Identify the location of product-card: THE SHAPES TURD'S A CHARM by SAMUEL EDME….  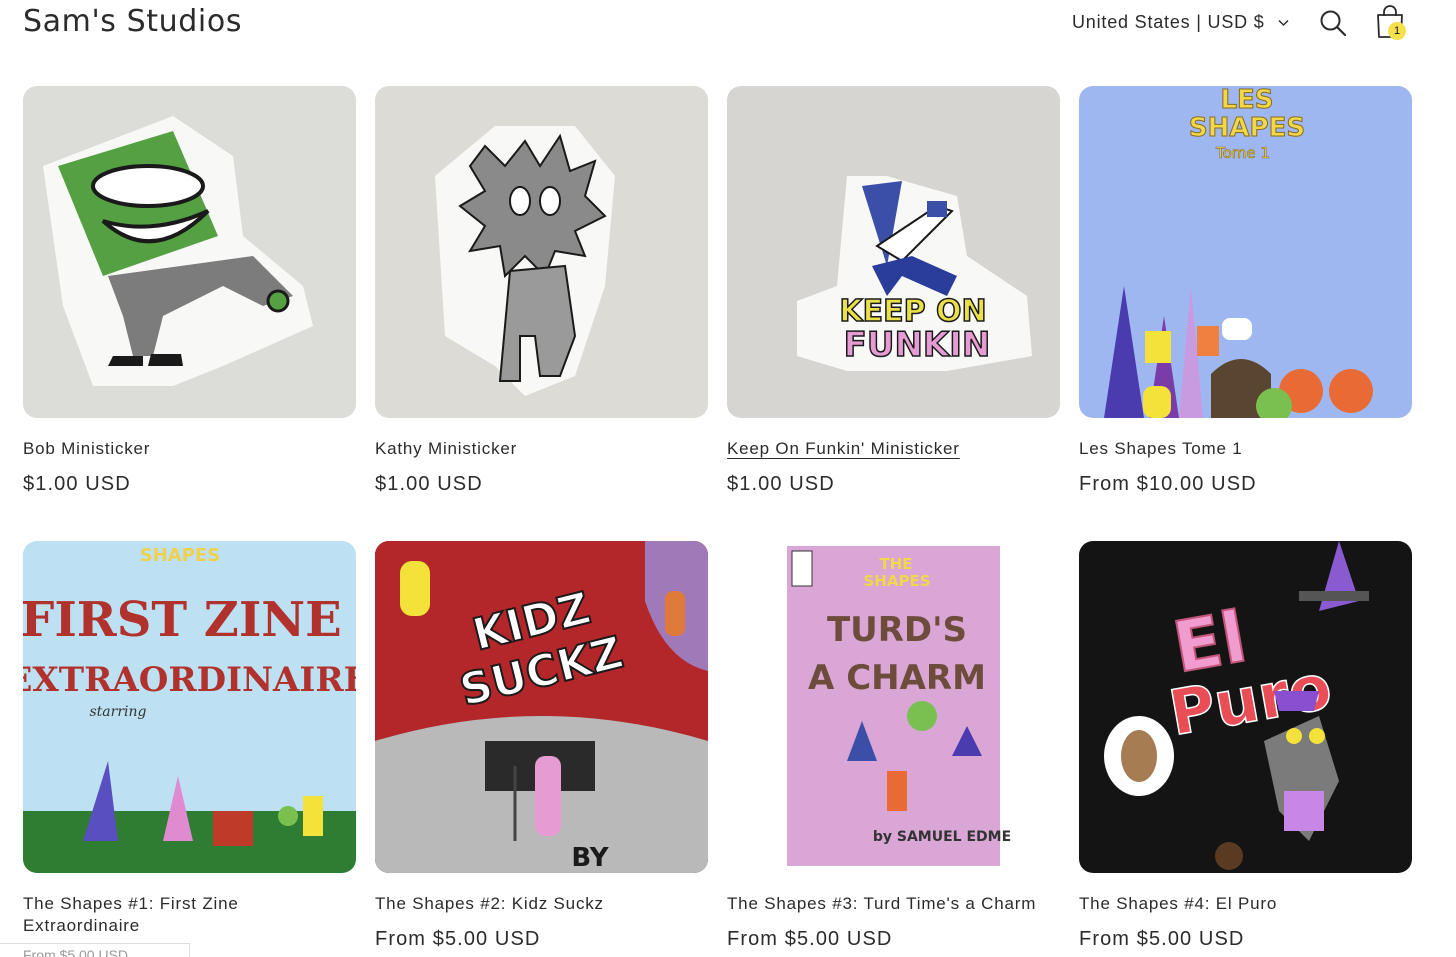
(893, 746).